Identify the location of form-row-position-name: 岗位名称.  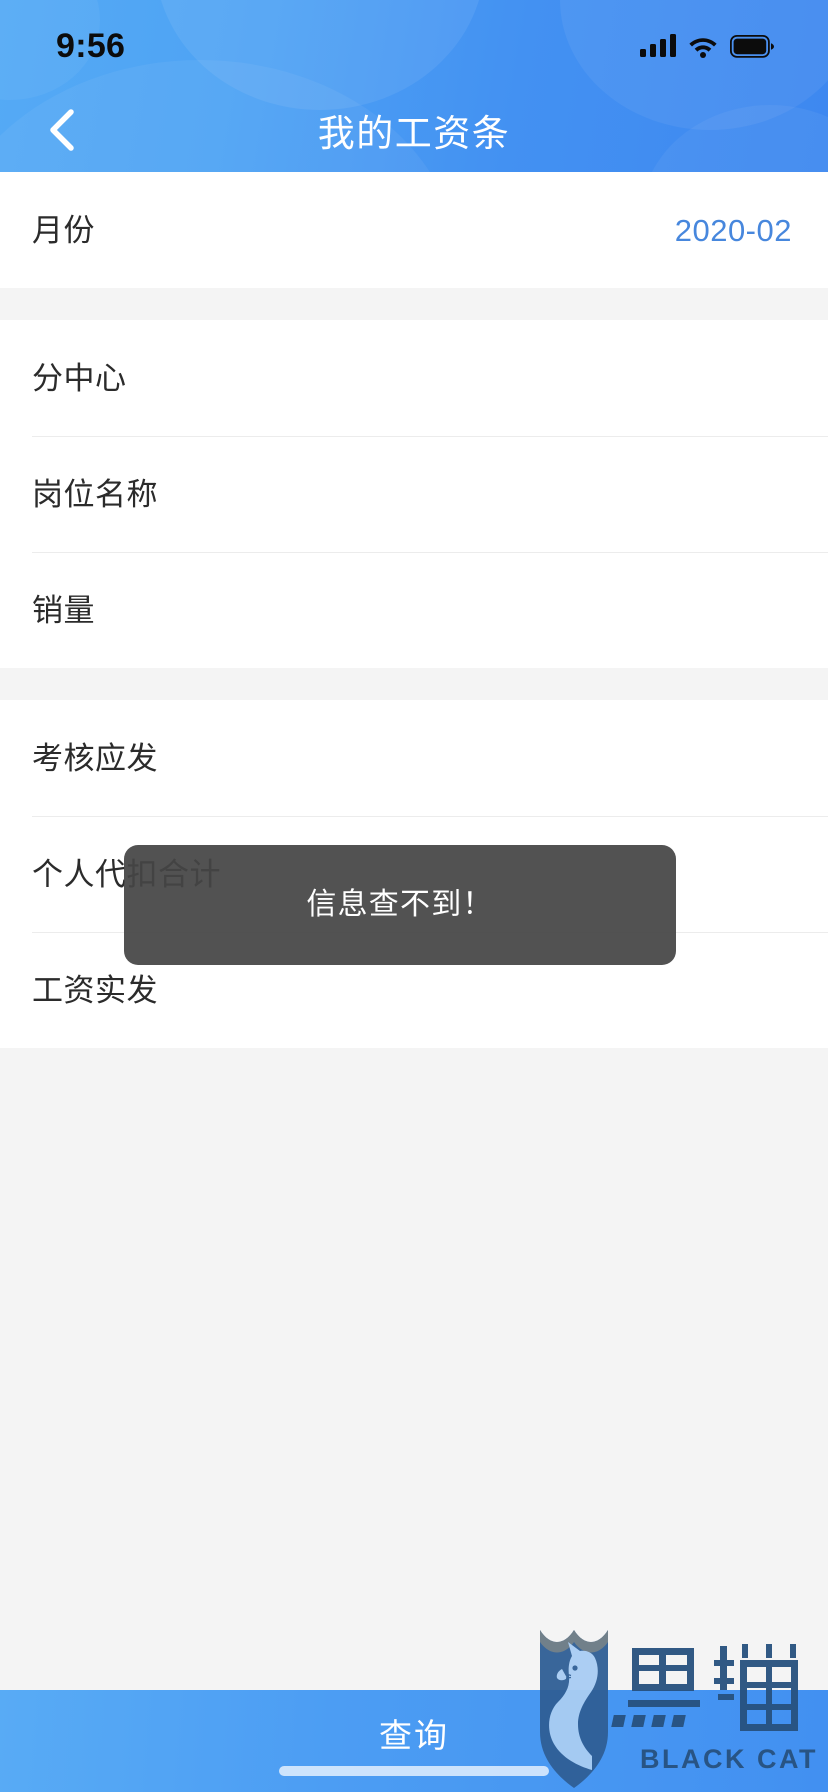
(414, 494).